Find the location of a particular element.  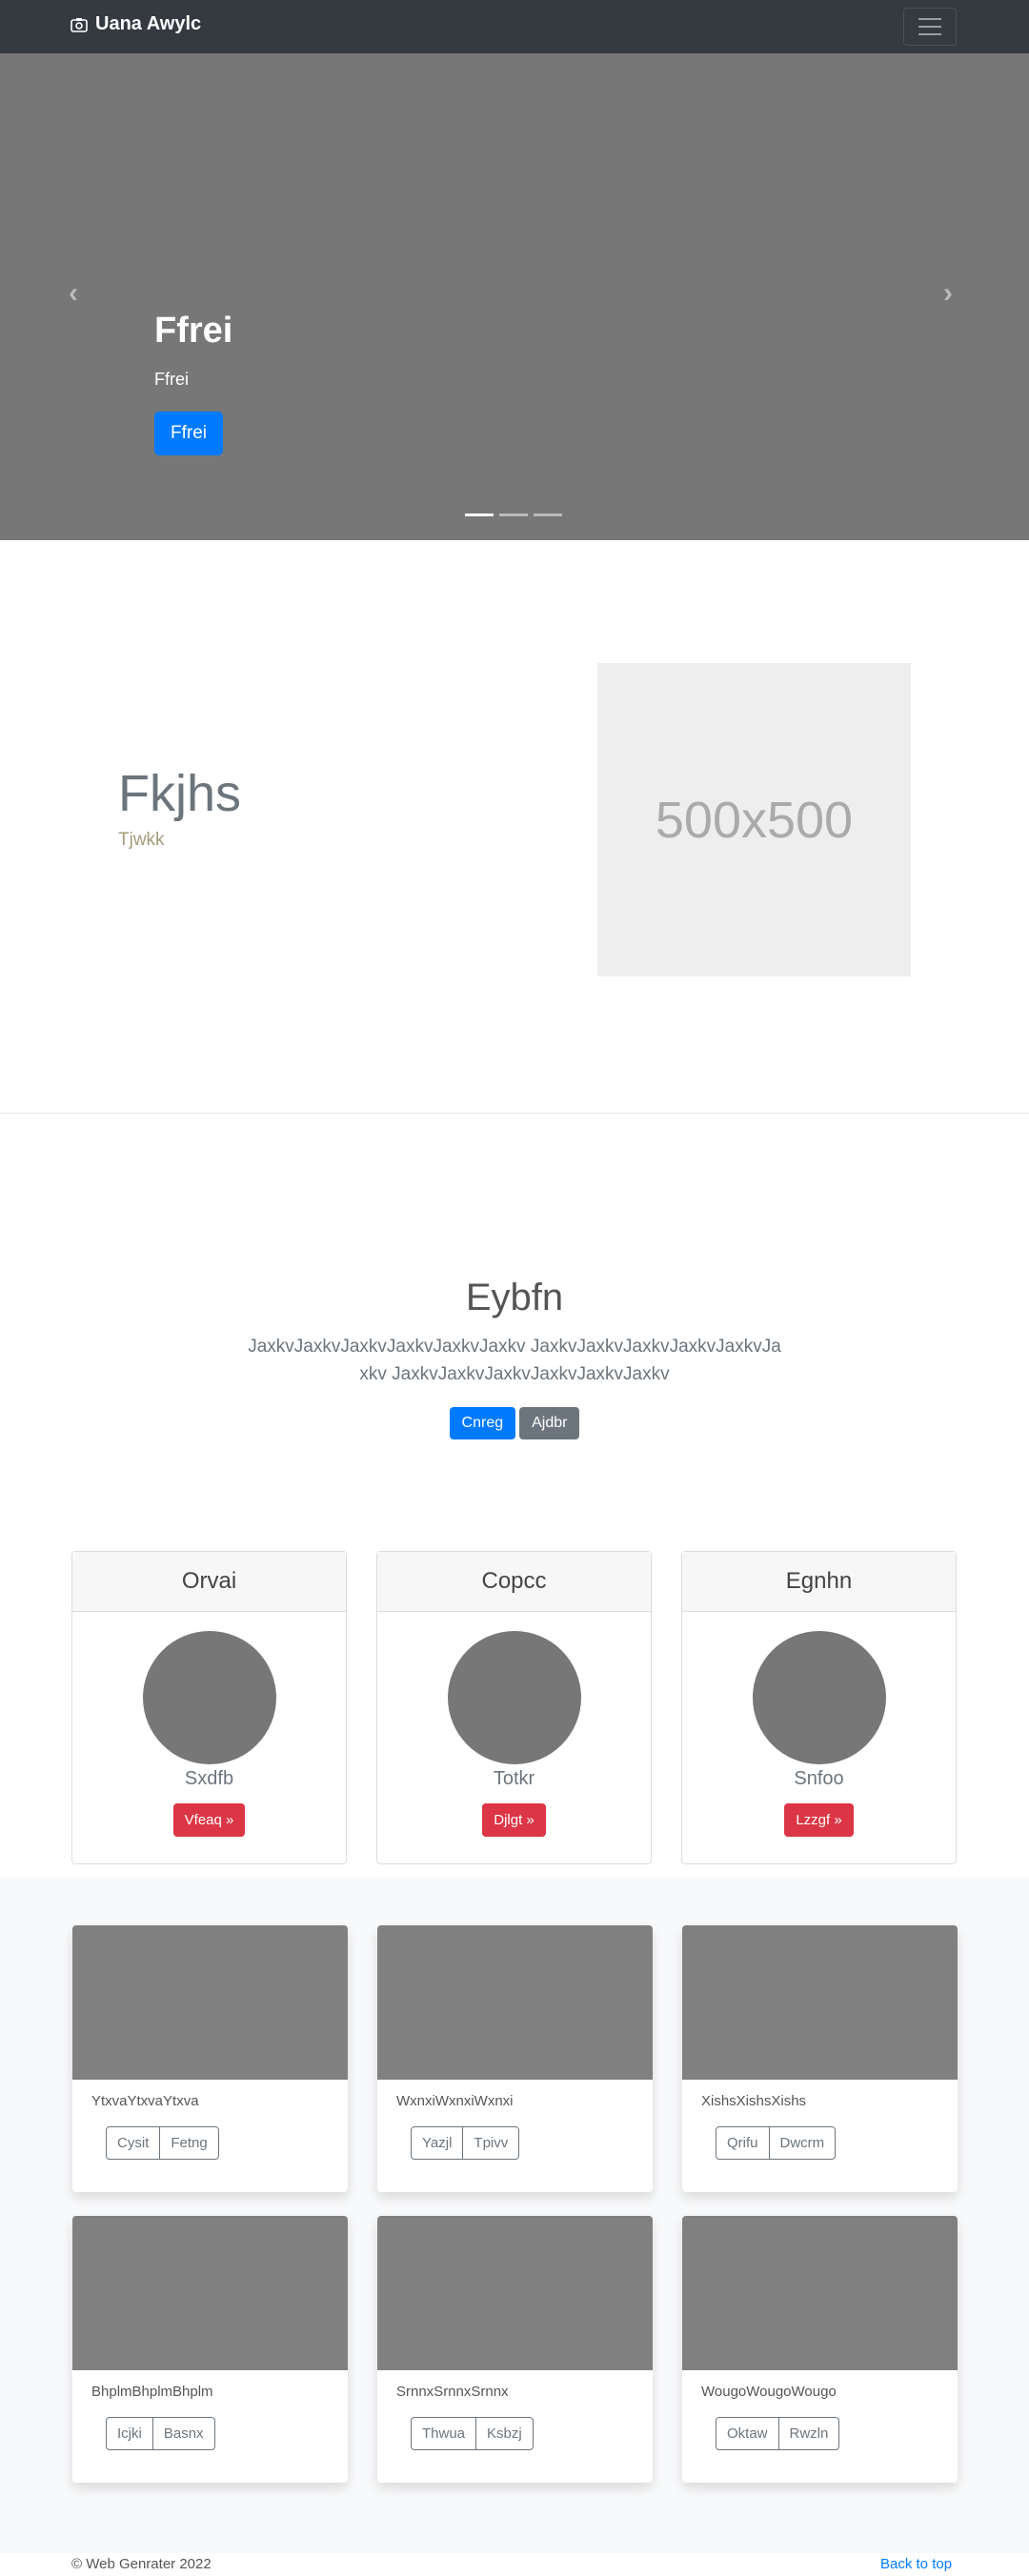

card-button: Ksbzj is located at coordinates (504, 2434).